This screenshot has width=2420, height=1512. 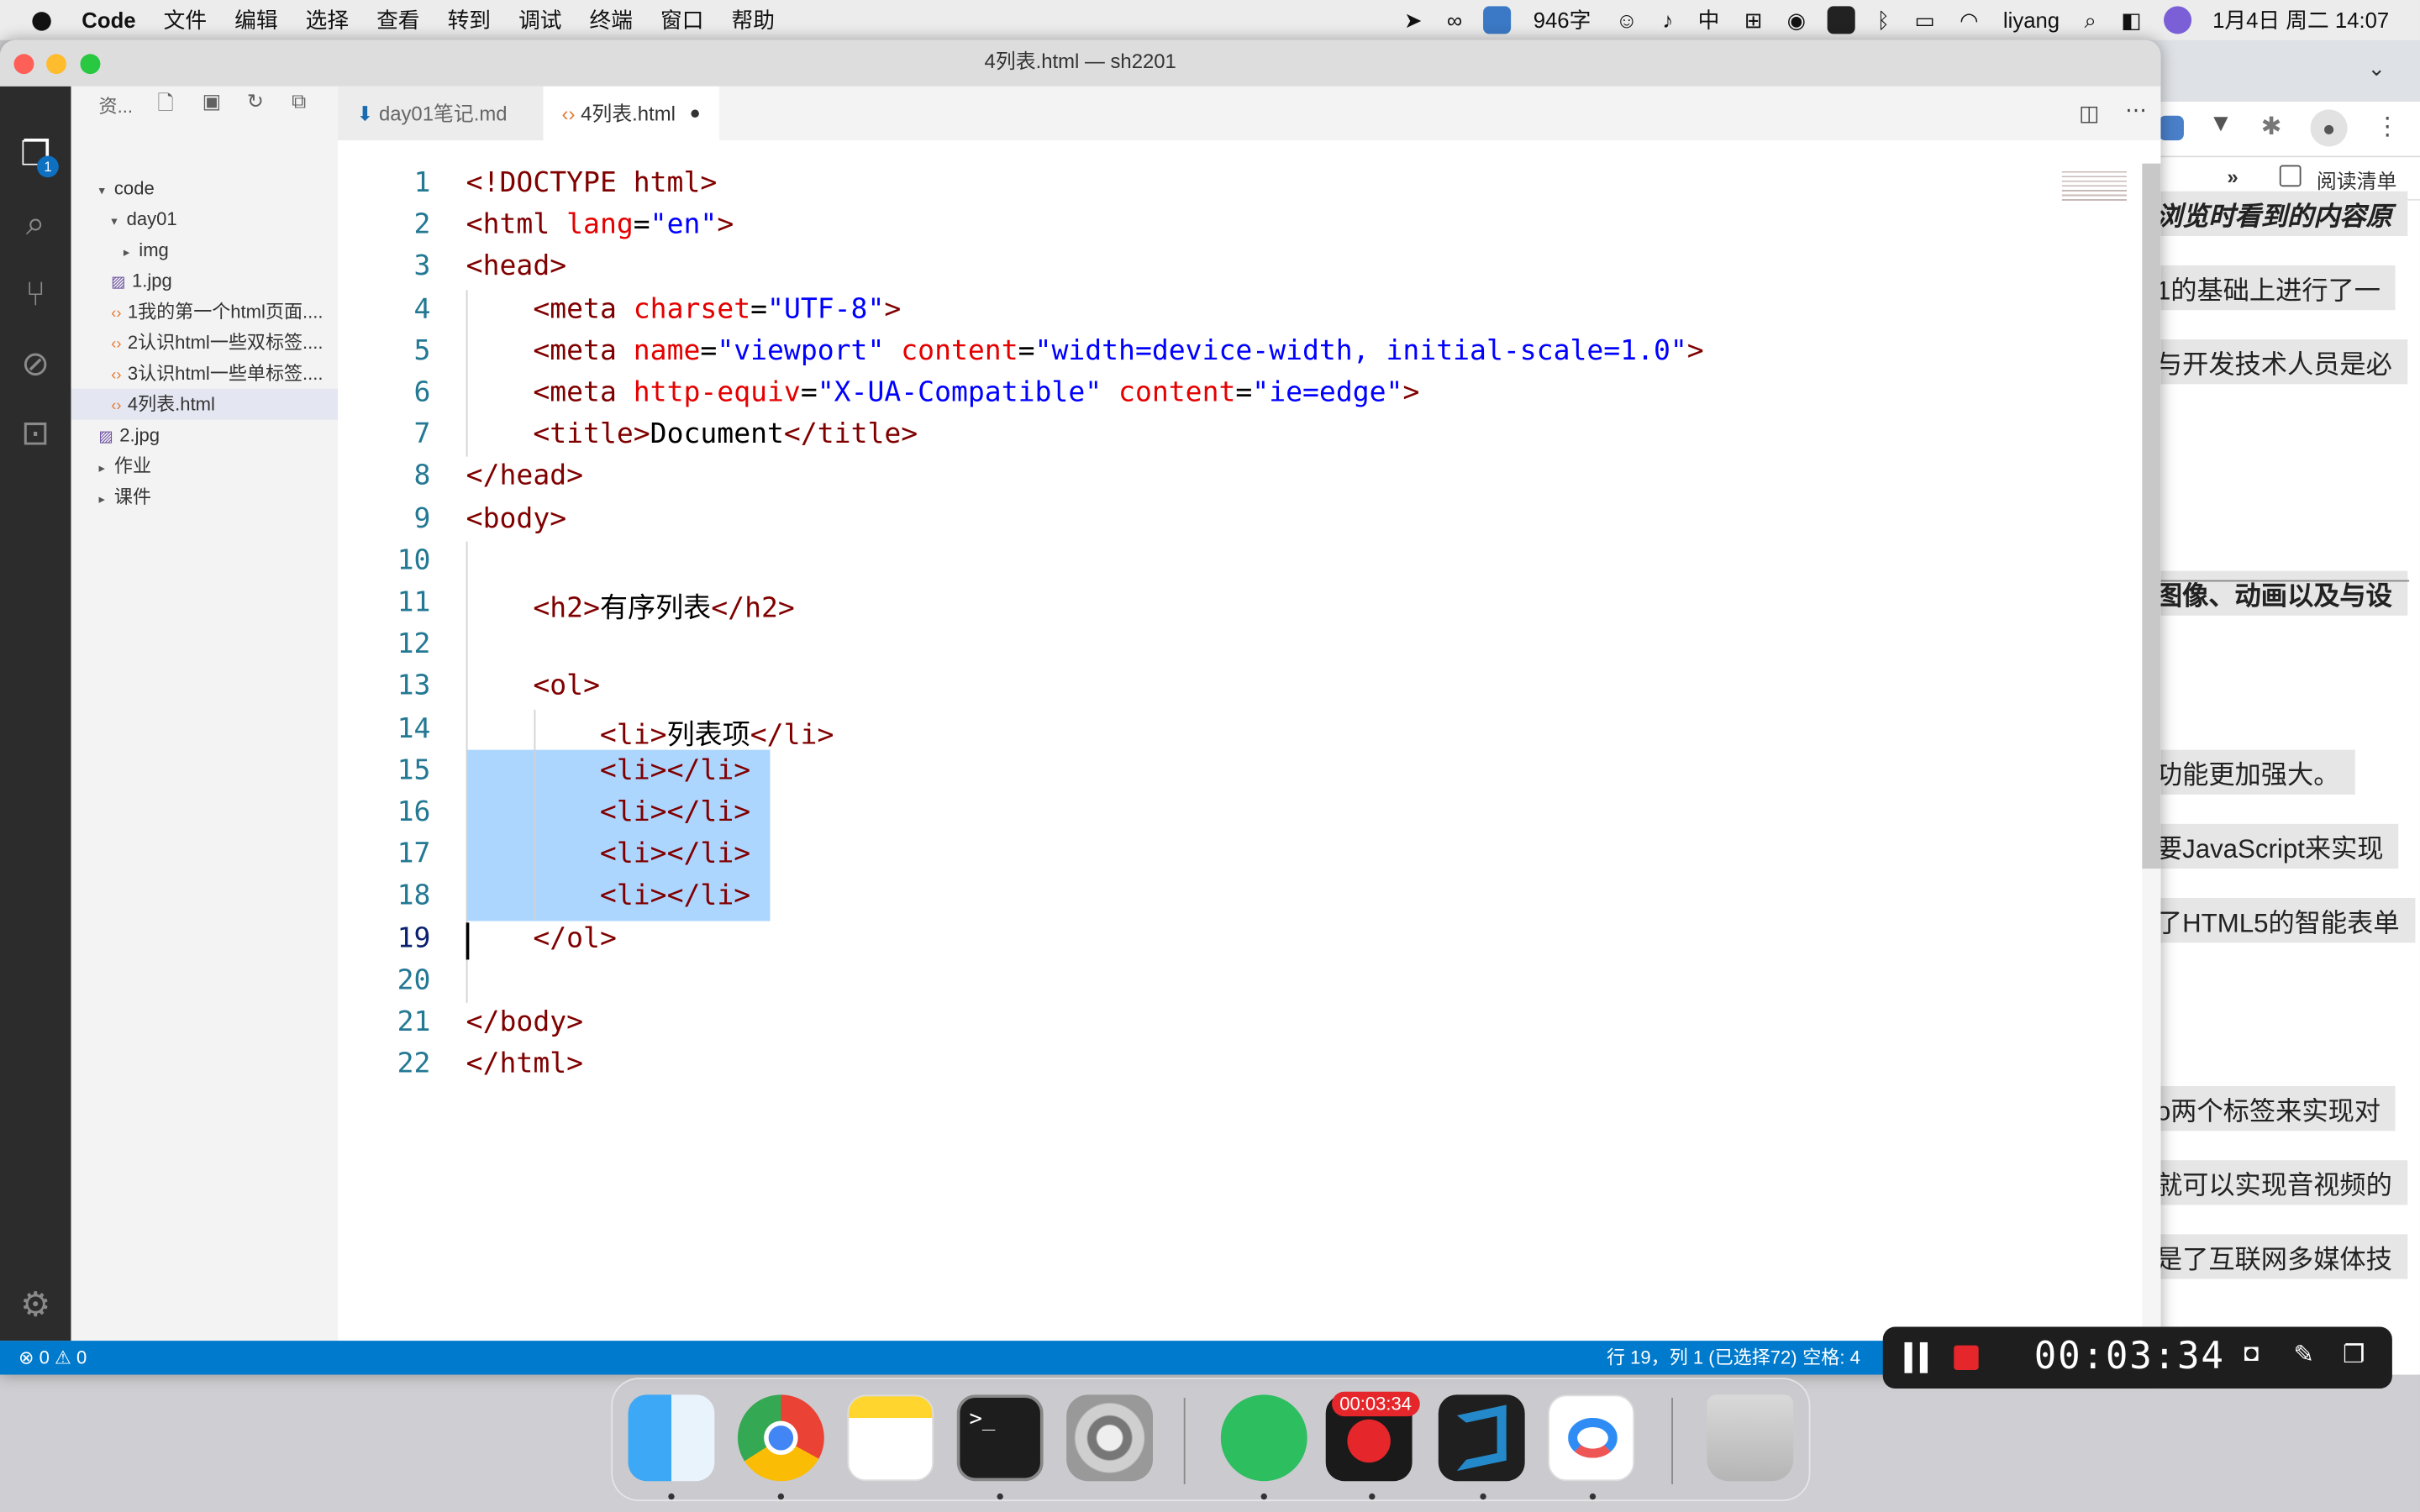 What do you see at coordinates (533, 686) in the screenshot?
I see `code-line: <ol>` at bounding box center [533, 686].